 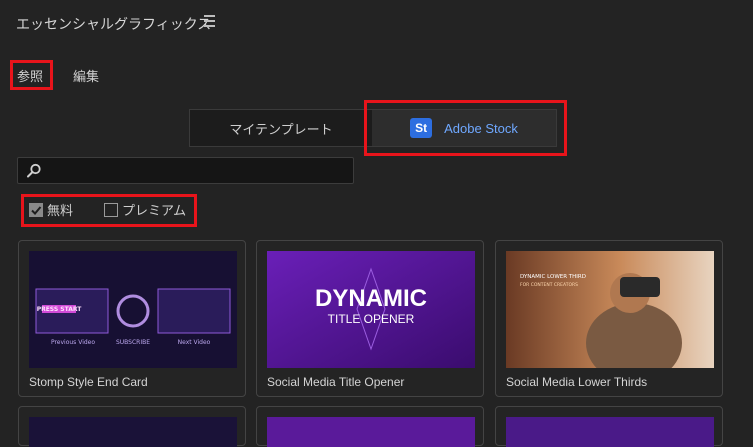 I want to click on thumb-subscribe: SUBSCRIBE, so click(x=133, y=342).